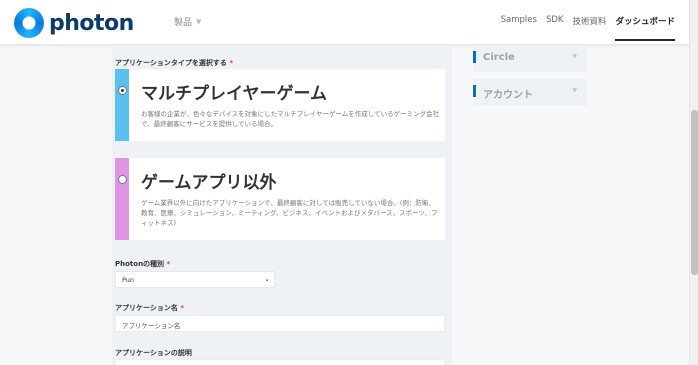 The width and height of the screenshot is (698, 365). I want to click on photon-logo-icon, so click(29, 23).